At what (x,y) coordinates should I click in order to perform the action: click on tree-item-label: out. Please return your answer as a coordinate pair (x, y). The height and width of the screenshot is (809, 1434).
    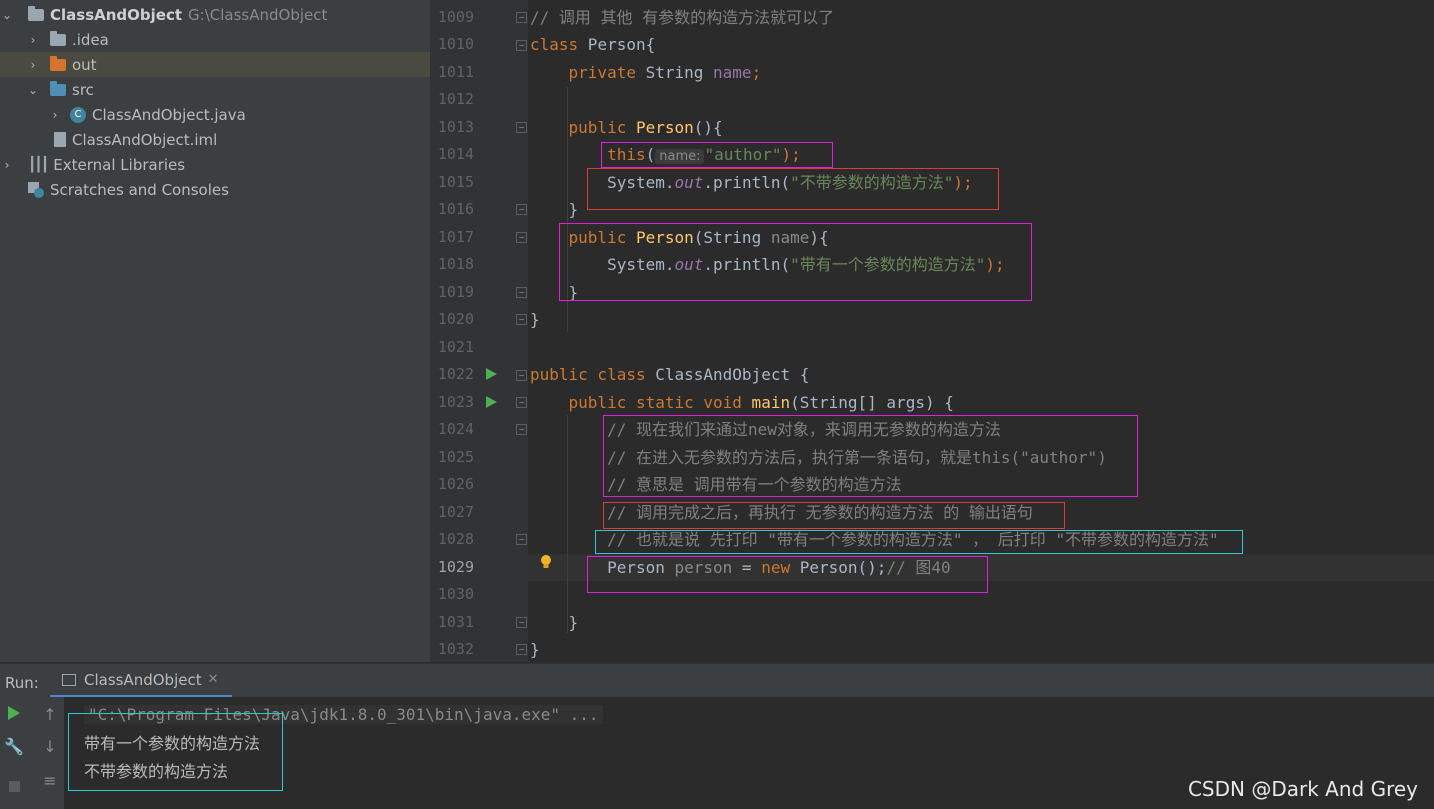
    Looking at the image, I should click on (84, 64).